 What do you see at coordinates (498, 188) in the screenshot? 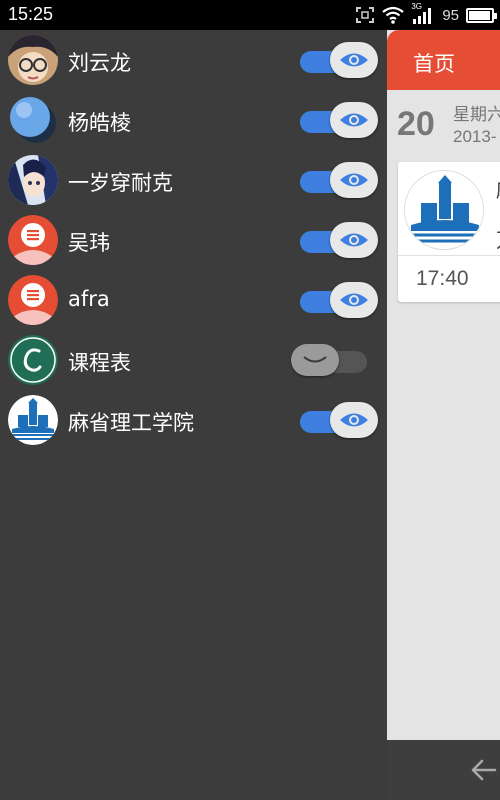
I see `event-title-fragment: 麻` at bounding box center [498, 188].